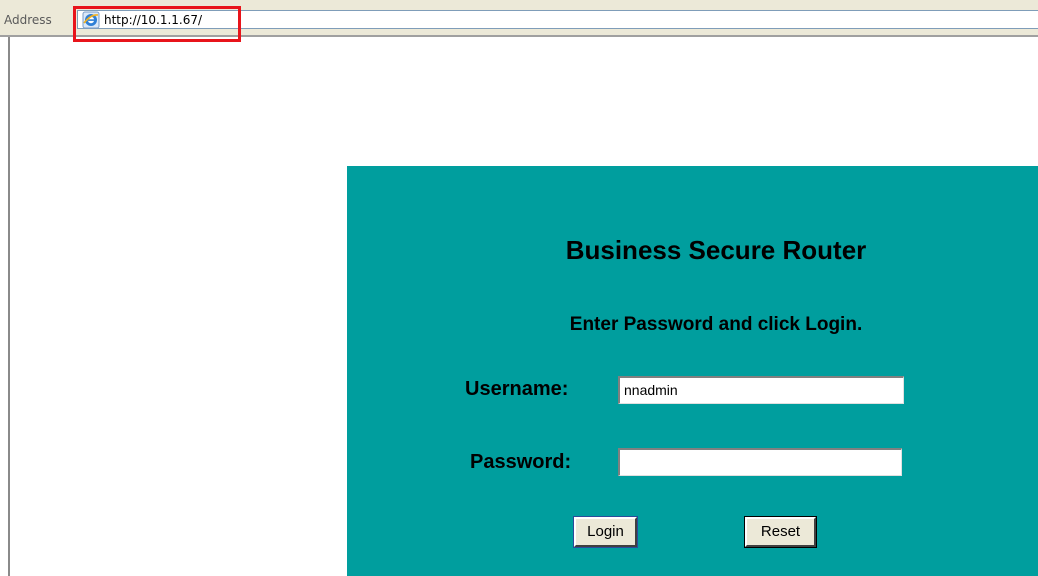 This screenshot has width=1038, height=576. Describe the element at coordinates (716, 324) in the screenshot. I see `login-instructions: Enter Password and click Login.` at that location.